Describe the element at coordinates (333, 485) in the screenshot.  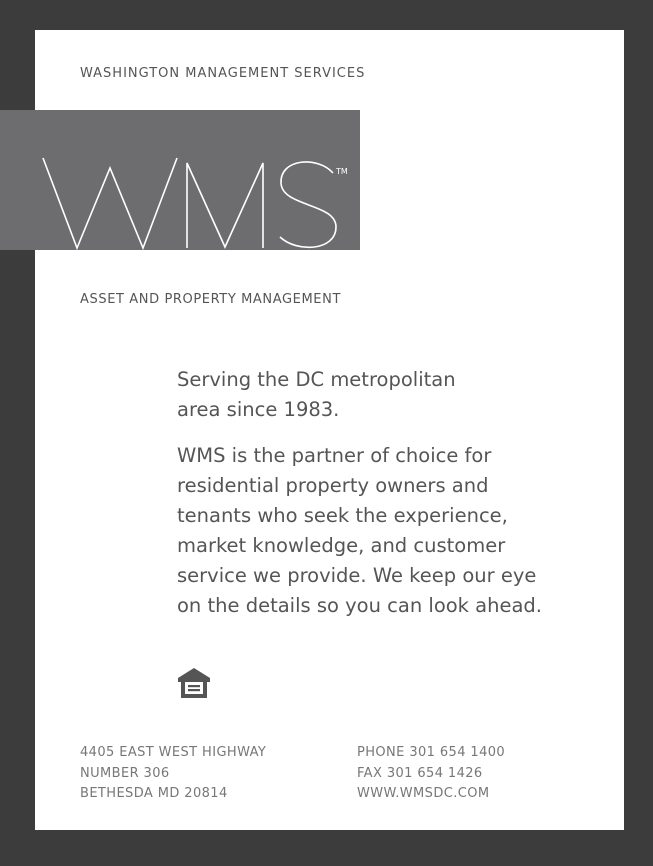
I see `description-line: residential property owners and` at that location.